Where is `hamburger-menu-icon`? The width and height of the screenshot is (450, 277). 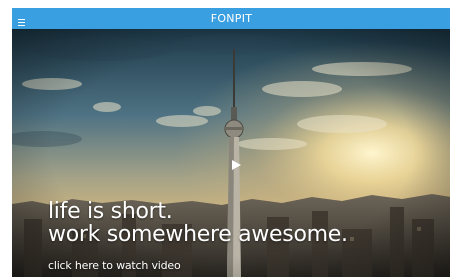
hamburger-menu-icon is located at coordinates (21, 20).